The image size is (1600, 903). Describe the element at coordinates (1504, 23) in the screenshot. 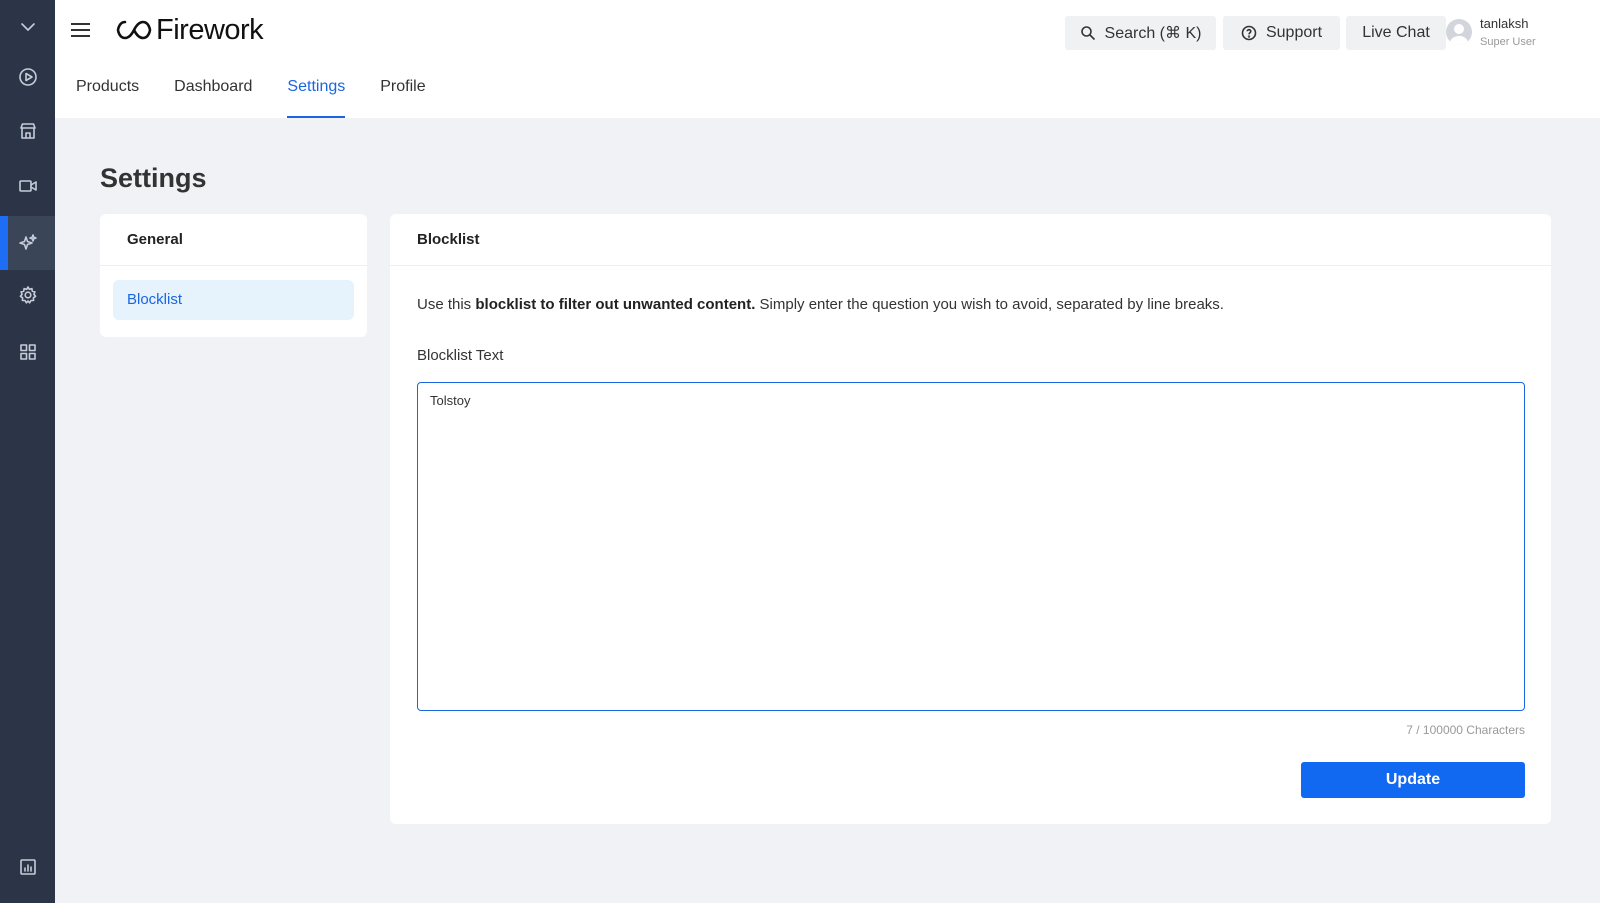

I see `user-name: tanlaksh` at that location.